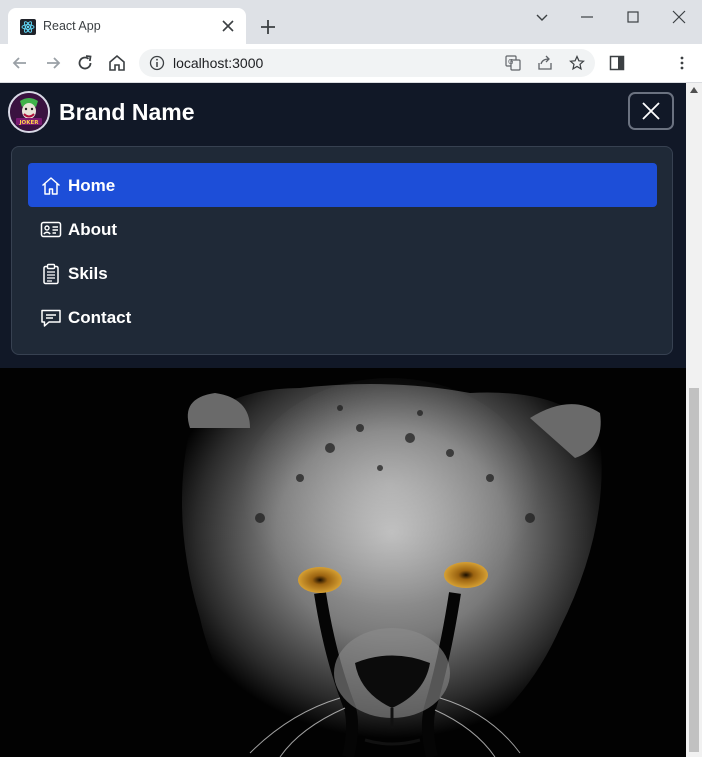  Describe the element at coordinates (51, 186) in the screenshot. I see `home-icon` at that location.